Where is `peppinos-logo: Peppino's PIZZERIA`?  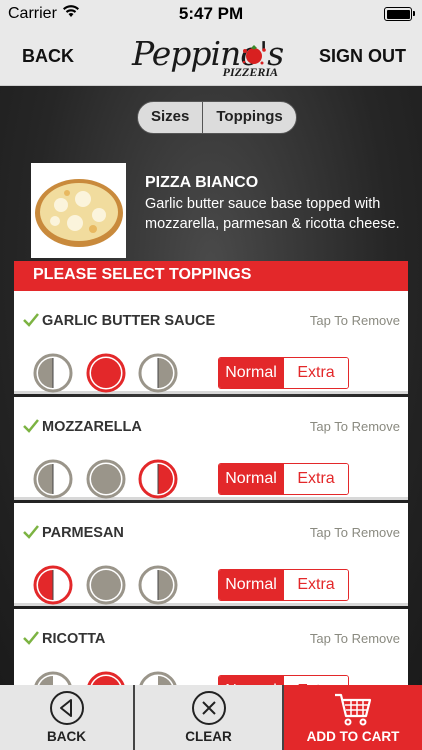
peppinos-logo: Peppino's PIZZERIA is located at coordinates (208, 57).